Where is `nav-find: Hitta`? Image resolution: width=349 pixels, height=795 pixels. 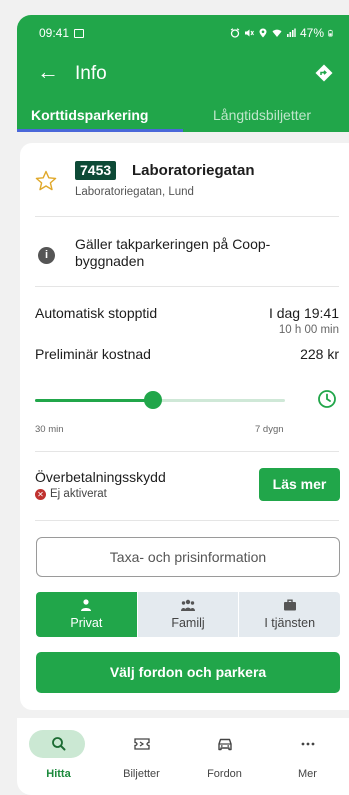 nav-find: Hitta is located at coordinates (58, 756).